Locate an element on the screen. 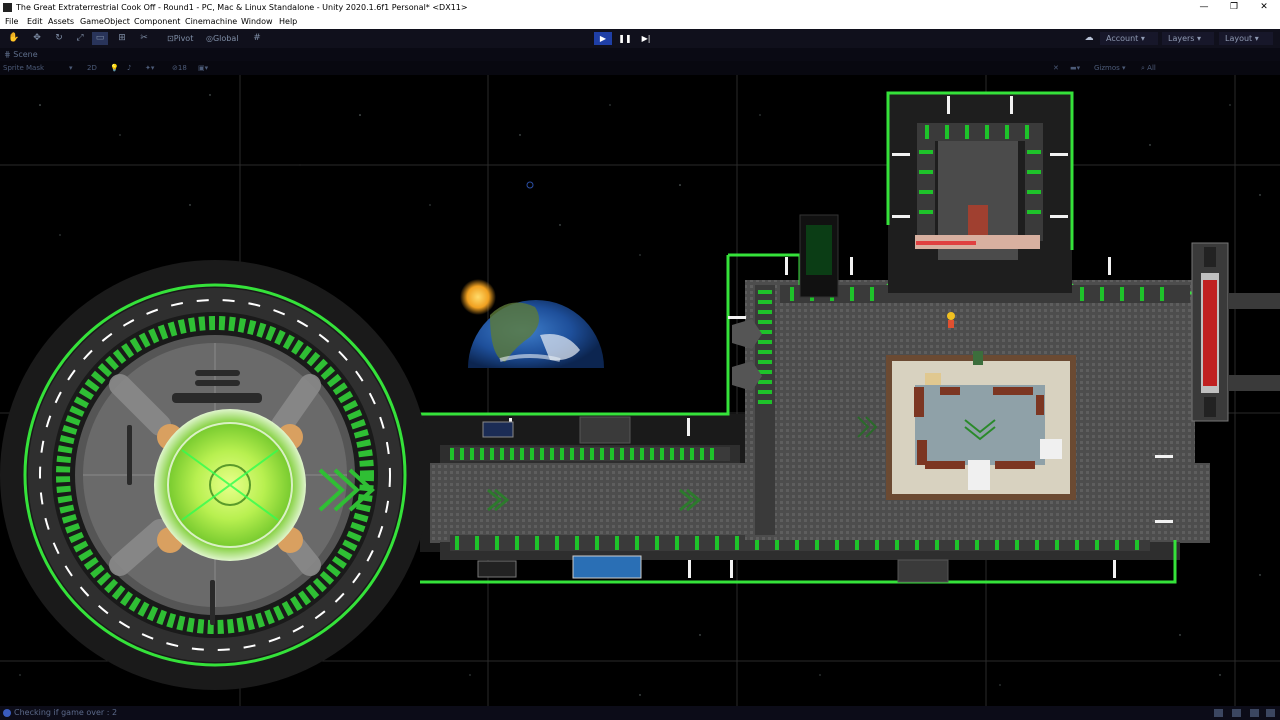 This screenshot has width=1280, height=720. rotate-tool-icon: ↻ is located at coordinates (59, 38).